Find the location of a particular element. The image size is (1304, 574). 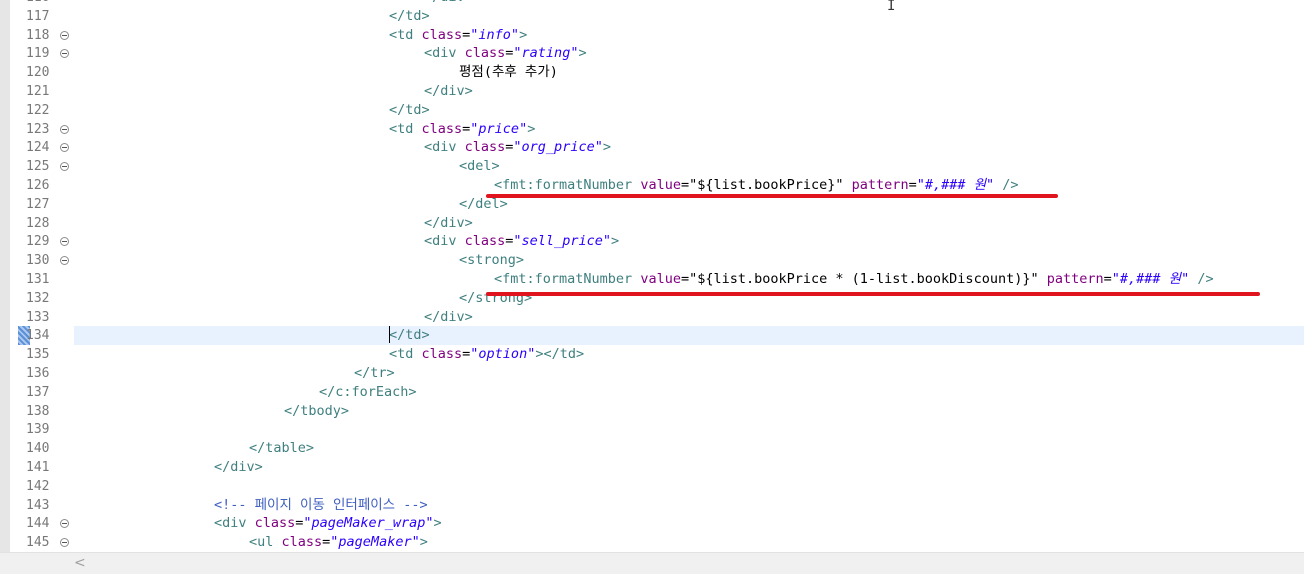

code-line: 130 <strong> is located at coordinates (652, 260).